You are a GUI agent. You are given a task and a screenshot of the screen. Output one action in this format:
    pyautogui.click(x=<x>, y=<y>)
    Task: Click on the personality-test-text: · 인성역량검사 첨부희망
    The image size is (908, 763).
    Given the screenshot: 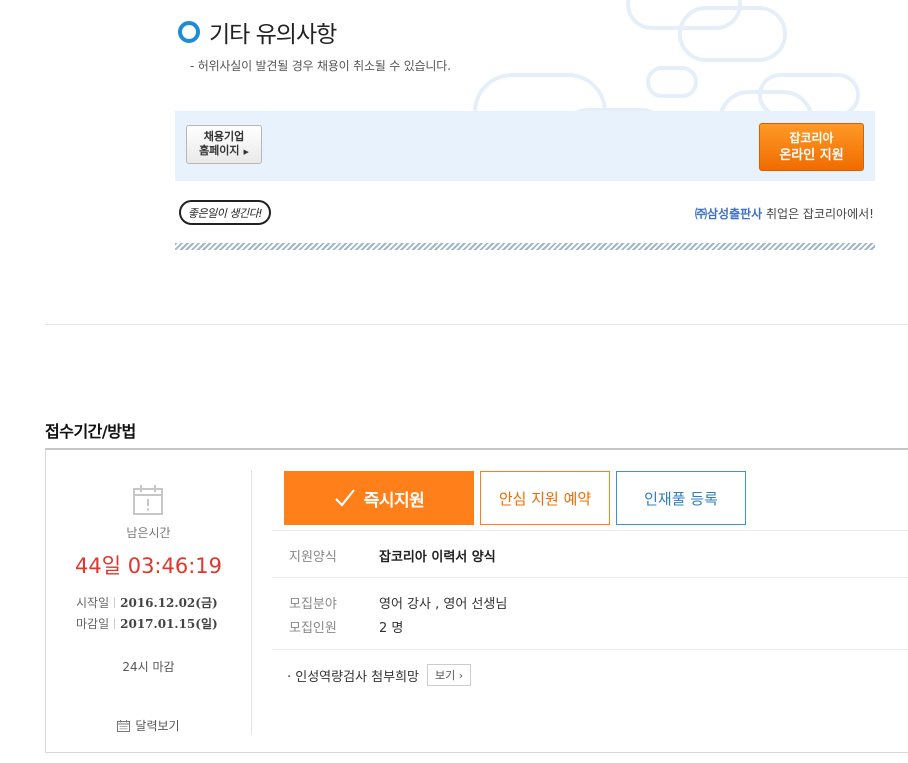 What is the action you would take?
    pyautogui.click(x=353, y=677)
    